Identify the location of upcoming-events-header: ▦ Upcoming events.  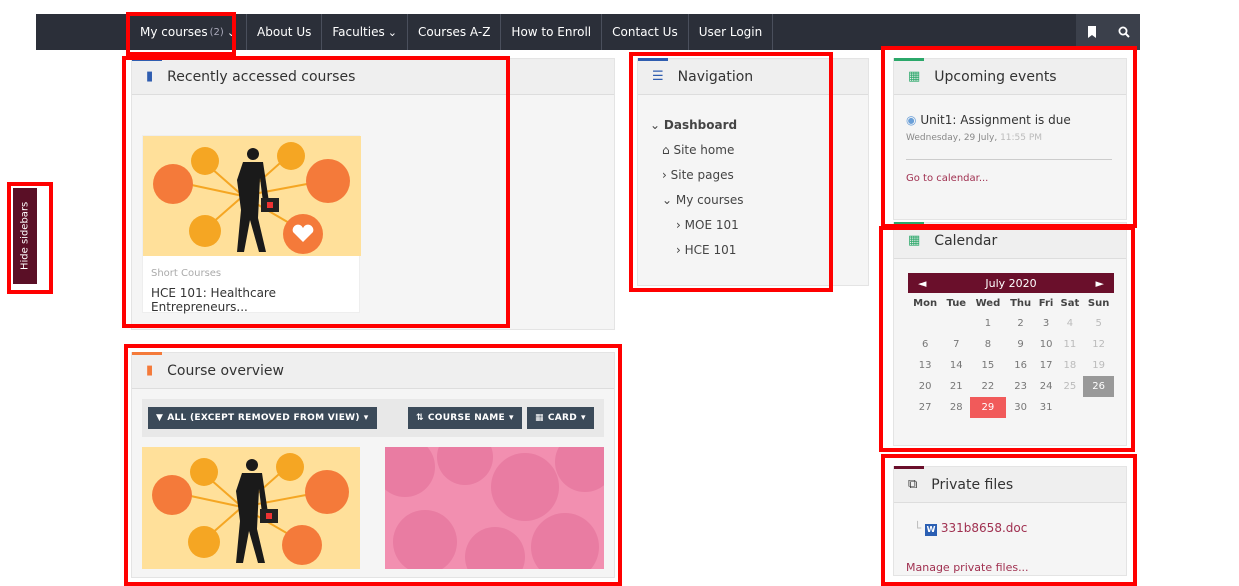
(1010, 77).